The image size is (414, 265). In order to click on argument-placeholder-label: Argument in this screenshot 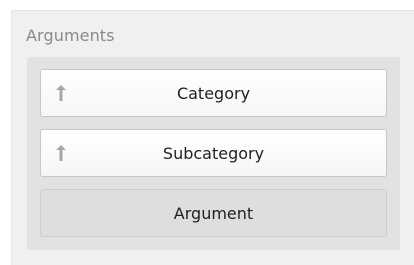, I will do `click(213, 213)`.